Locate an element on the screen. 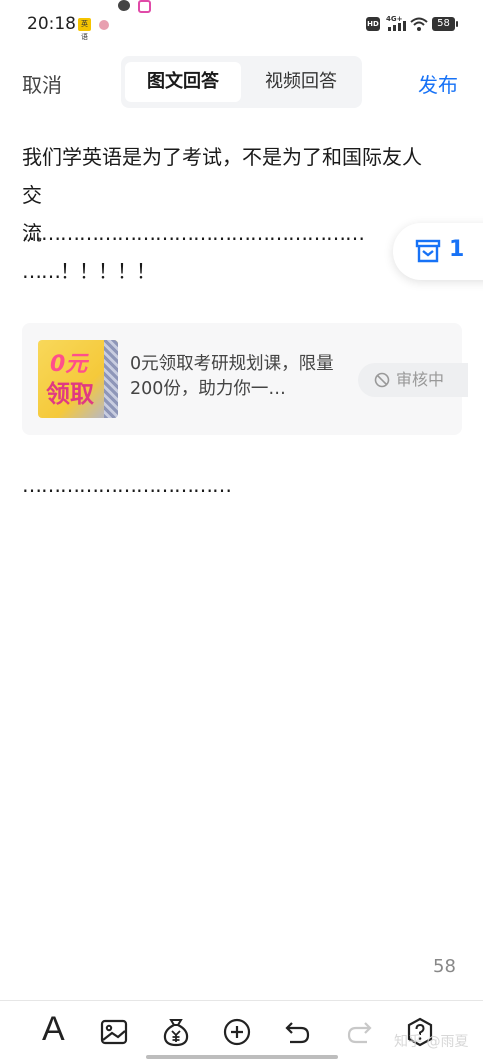 This screenshot has height=1063, width=483. answer-type-tabs: 图文回答 视频回答 is located at coordinates (241, 82).